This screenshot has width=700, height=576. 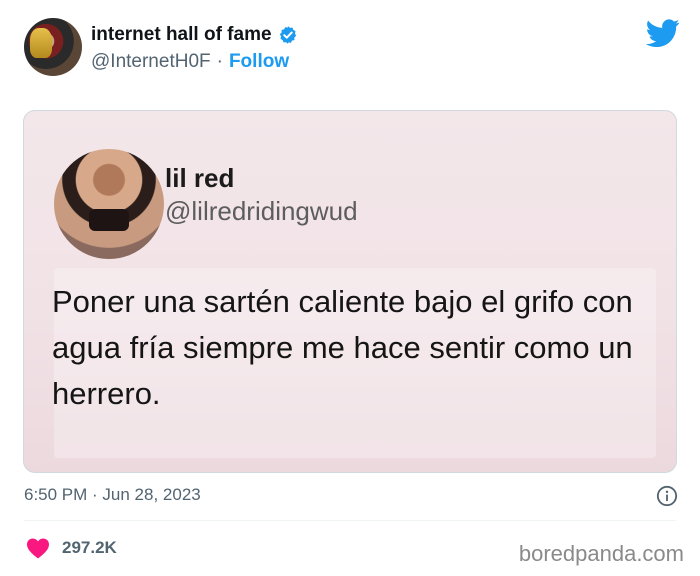 What do you see at coordinates (53, 47) in the screenshot?
I see `author-avatar` at bounding box center [53, 47].